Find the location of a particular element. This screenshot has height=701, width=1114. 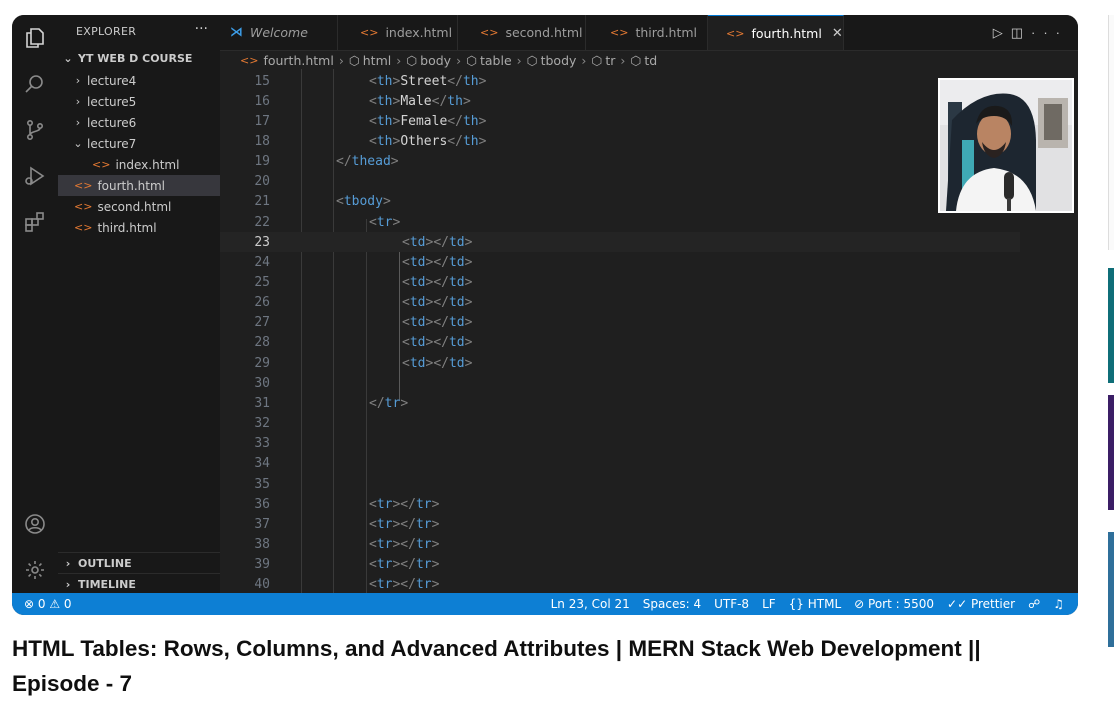

code-line: 38 <tr></tr> is located at coordinates (620, 544).